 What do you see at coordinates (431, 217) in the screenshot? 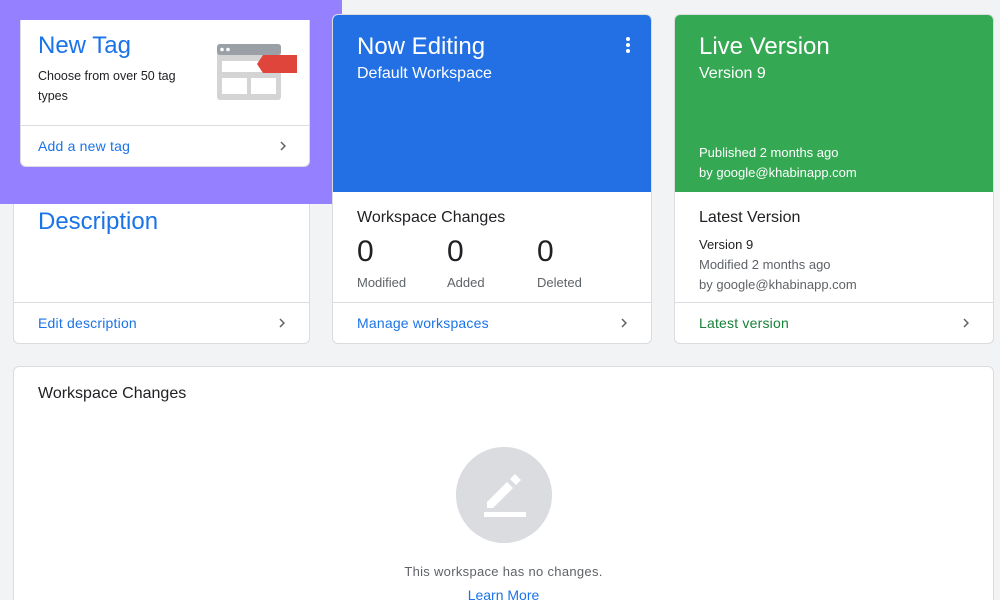
I see `workspace-changes-heading: Workspace Changes` at bounding box center [431, 217].